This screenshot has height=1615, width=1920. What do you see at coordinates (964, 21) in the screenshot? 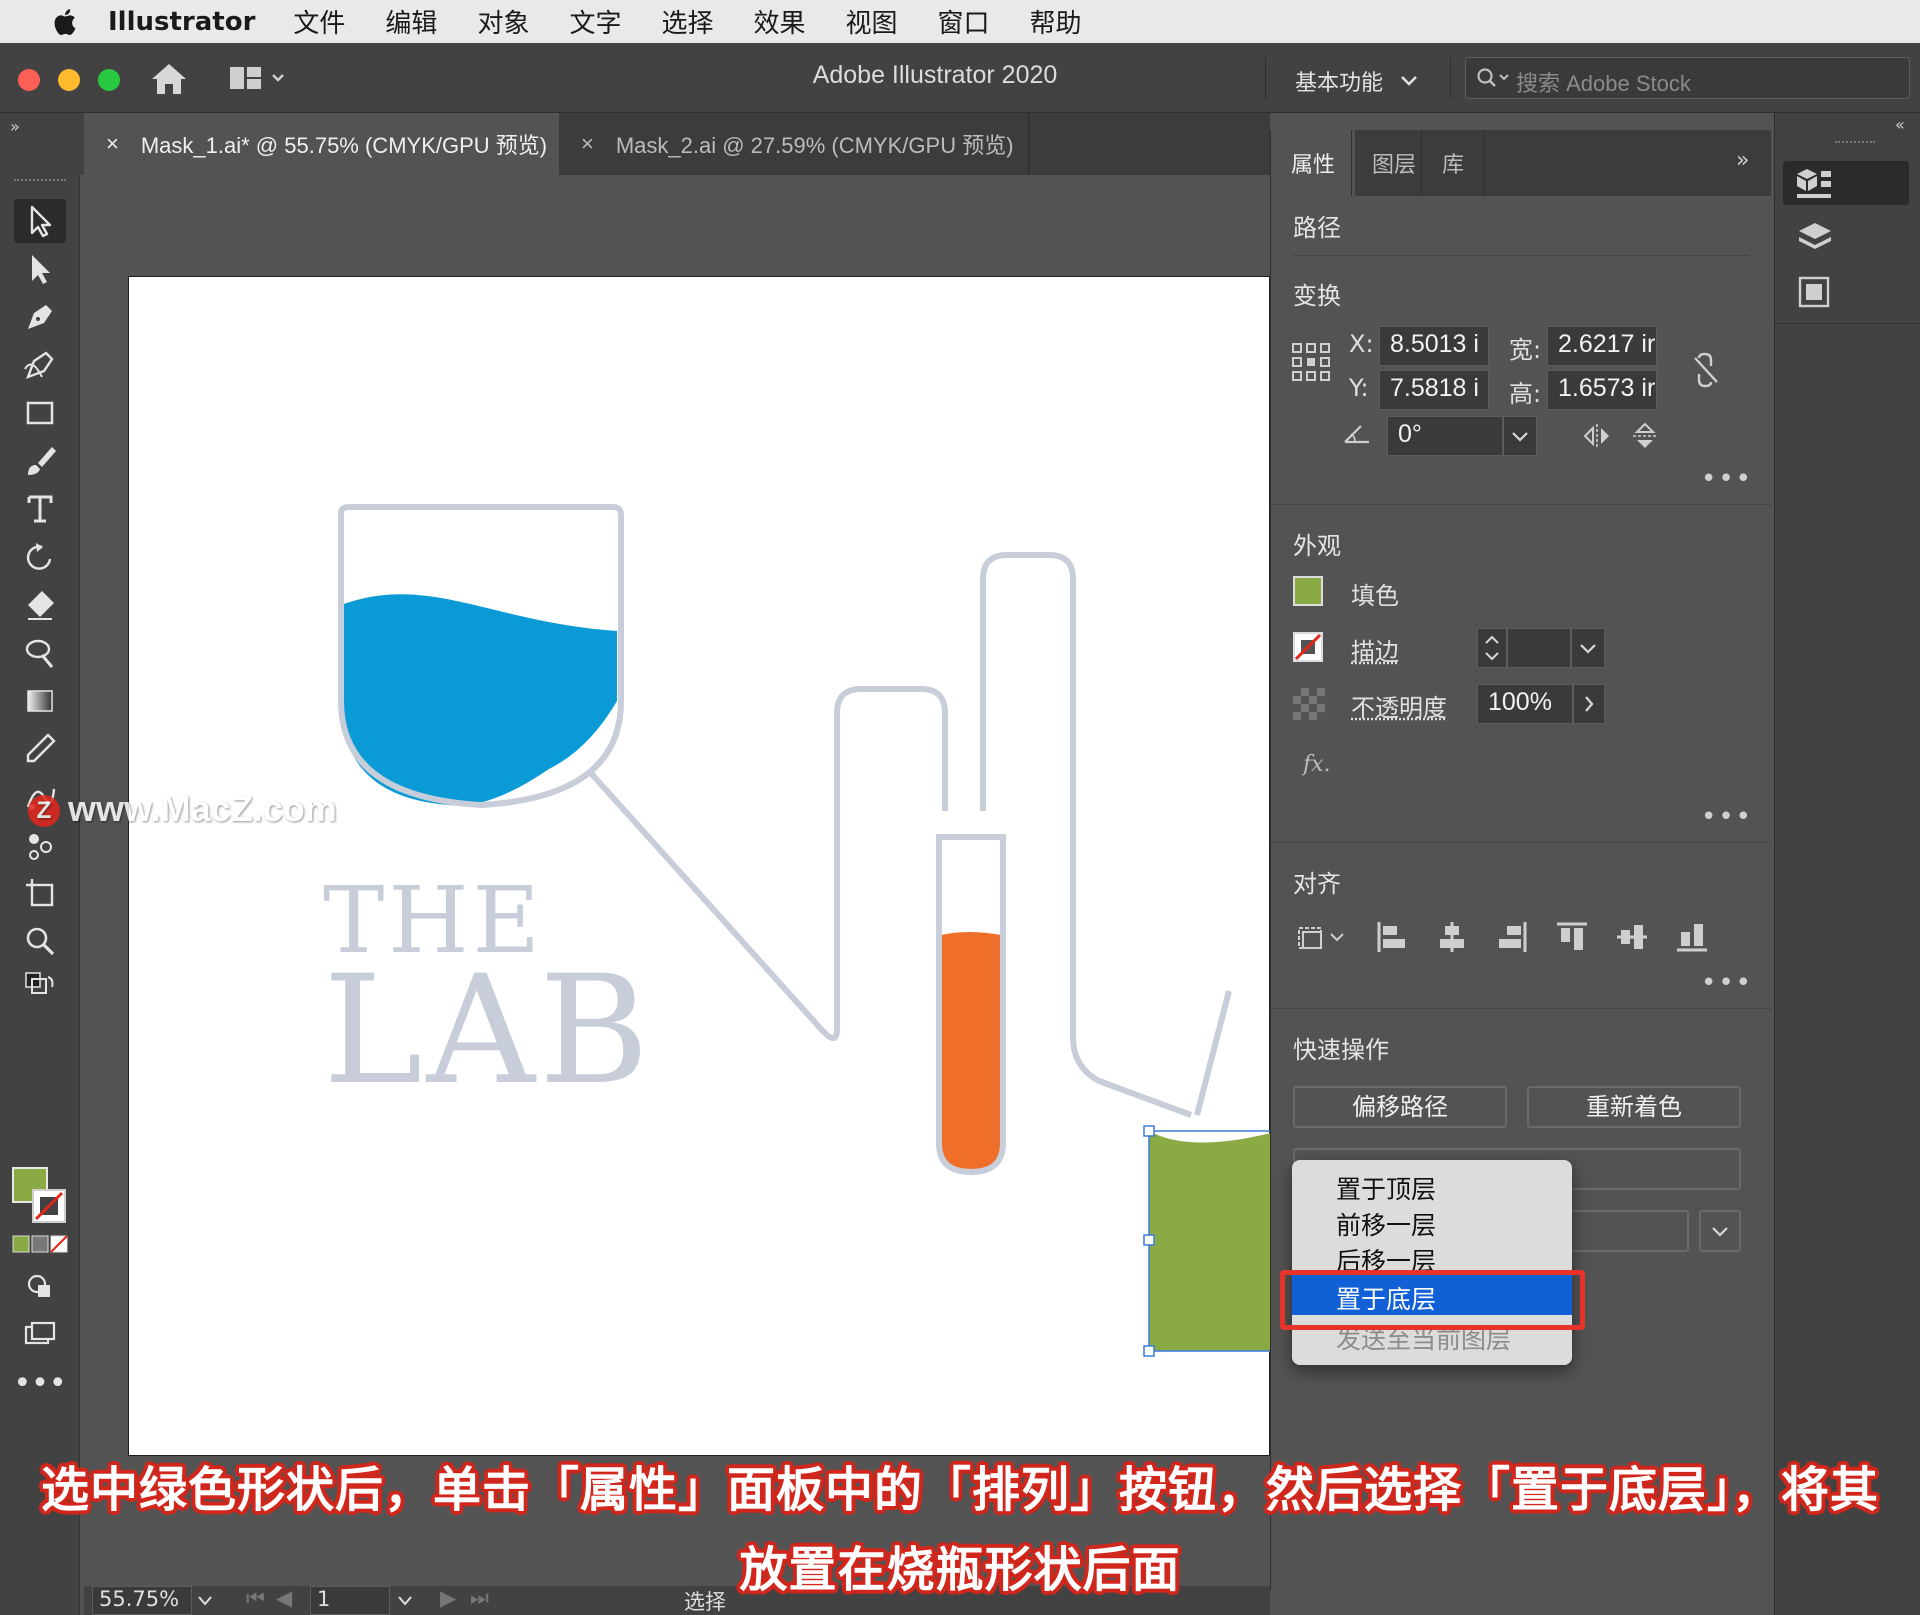
I see `menu-window: 窗口` at bounding box center [964, 21].